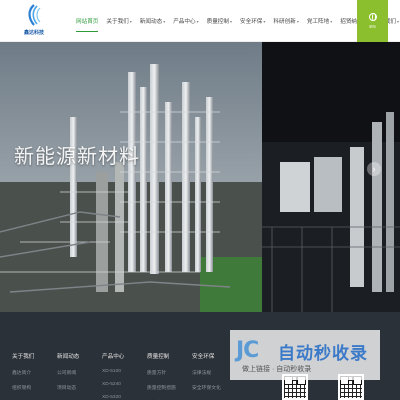 This screenshot has height=400, width=400. What do you see at coordinates (113, 397) in the screenshot?
I see `footer-link: XD-5320` at bounding box center [113, 397].